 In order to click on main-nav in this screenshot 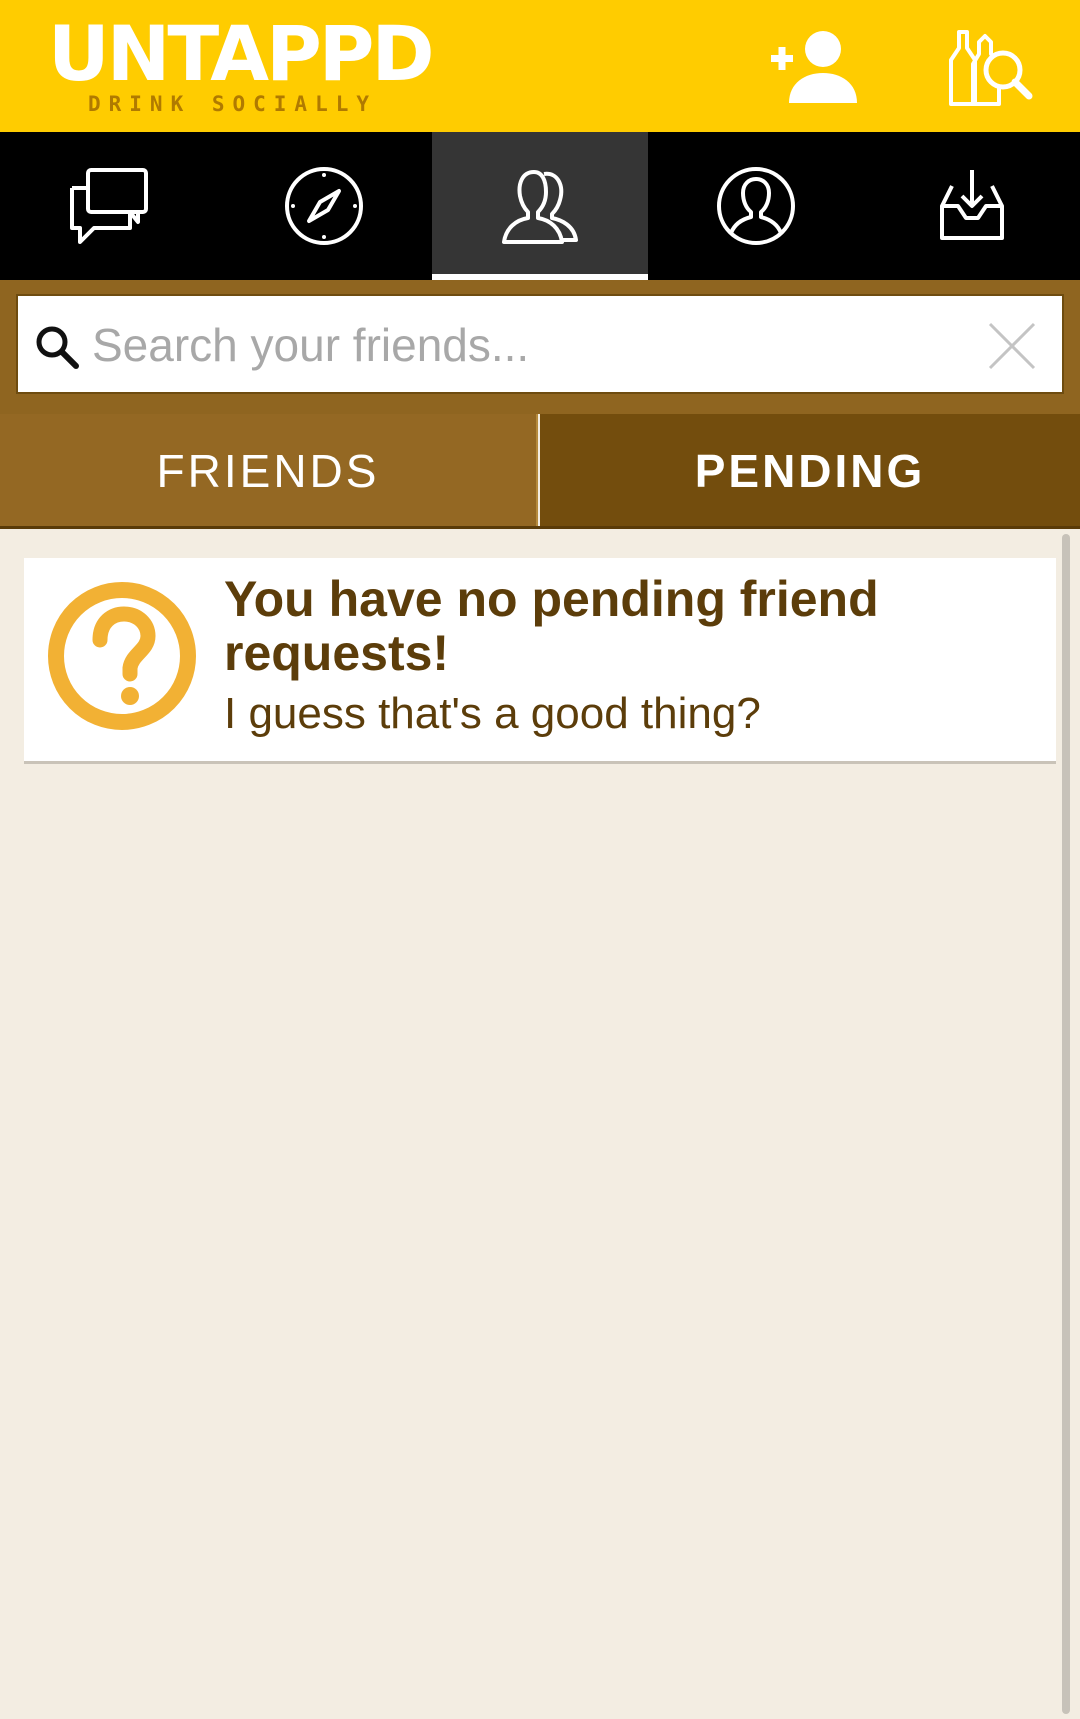, I will do `click(540, 206)`.